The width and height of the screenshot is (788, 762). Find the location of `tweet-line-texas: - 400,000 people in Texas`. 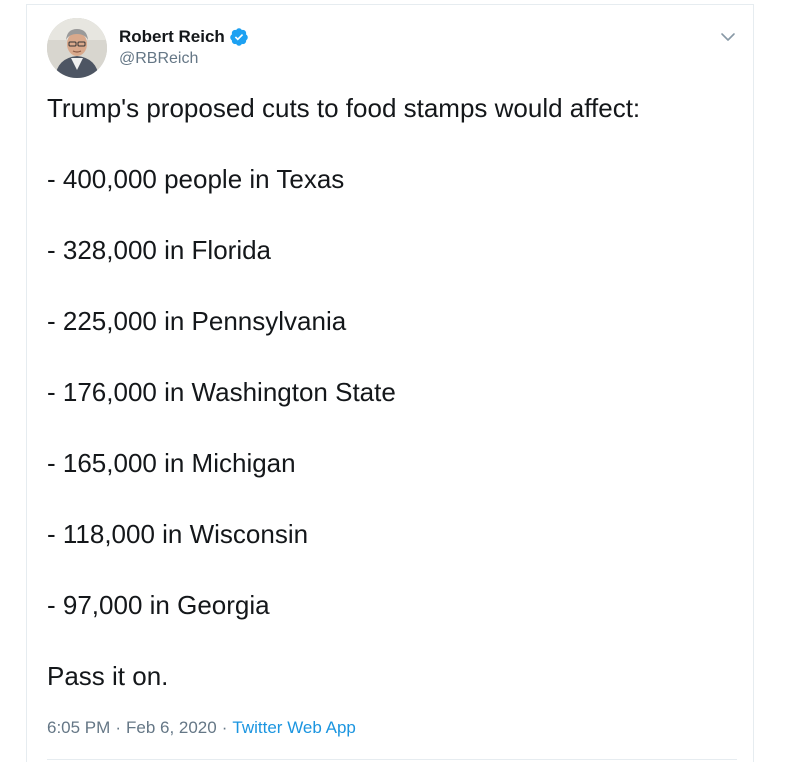

tweet-line-texas: - 400,000 people in Texas is located at coordinates (196, 179).